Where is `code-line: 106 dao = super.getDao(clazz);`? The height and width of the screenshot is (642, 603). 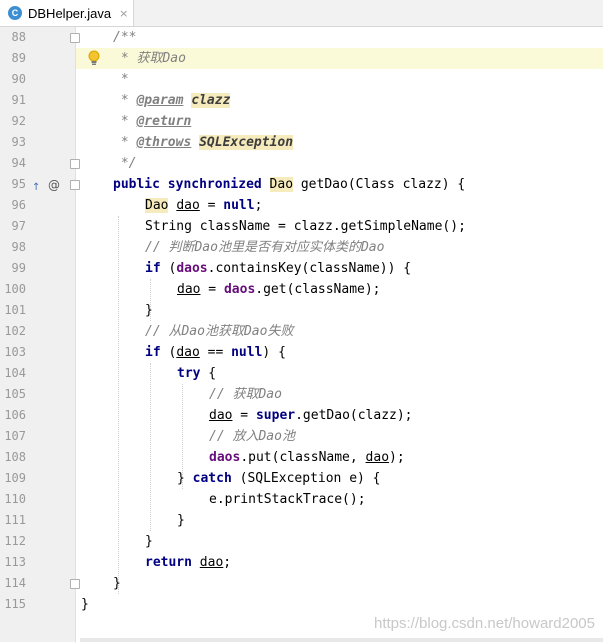 code-line: 106 dao = super.getDao(clazz); is located at coordinates (301, 415).